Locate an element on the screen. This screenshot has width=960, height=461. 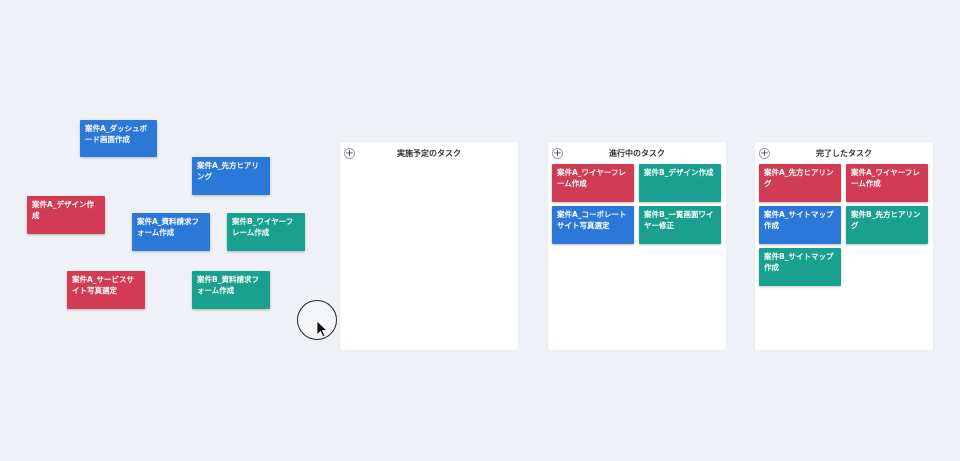
floating-card: 案件A_サービスサイト写真選定 is located at coordinates (106, 290).